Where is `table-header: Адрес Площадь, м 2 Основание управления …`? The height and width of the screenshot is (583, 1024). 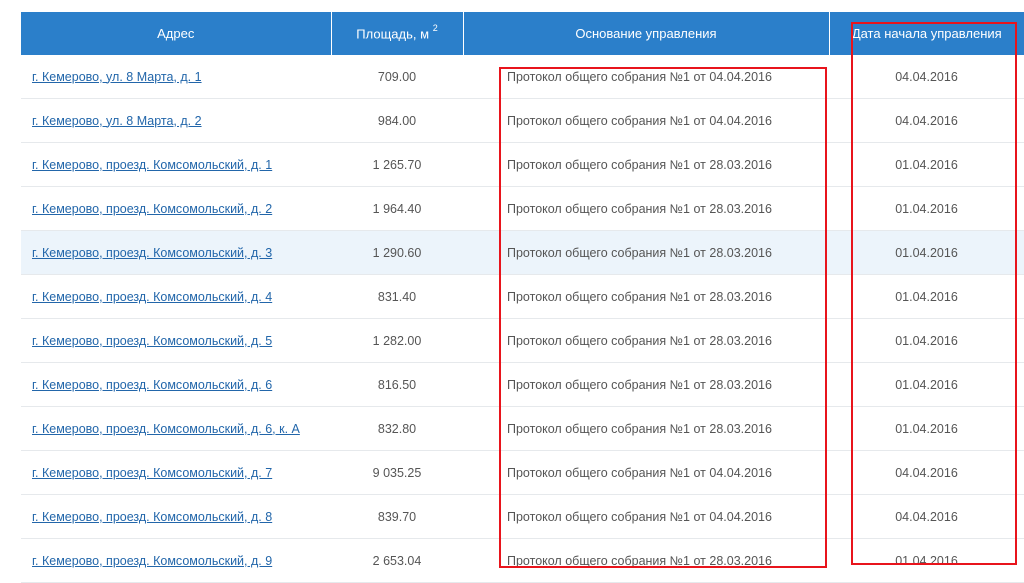 table-header: Адрес Площадь, м 2 Основание управления … is located at coordinates (522, 33).